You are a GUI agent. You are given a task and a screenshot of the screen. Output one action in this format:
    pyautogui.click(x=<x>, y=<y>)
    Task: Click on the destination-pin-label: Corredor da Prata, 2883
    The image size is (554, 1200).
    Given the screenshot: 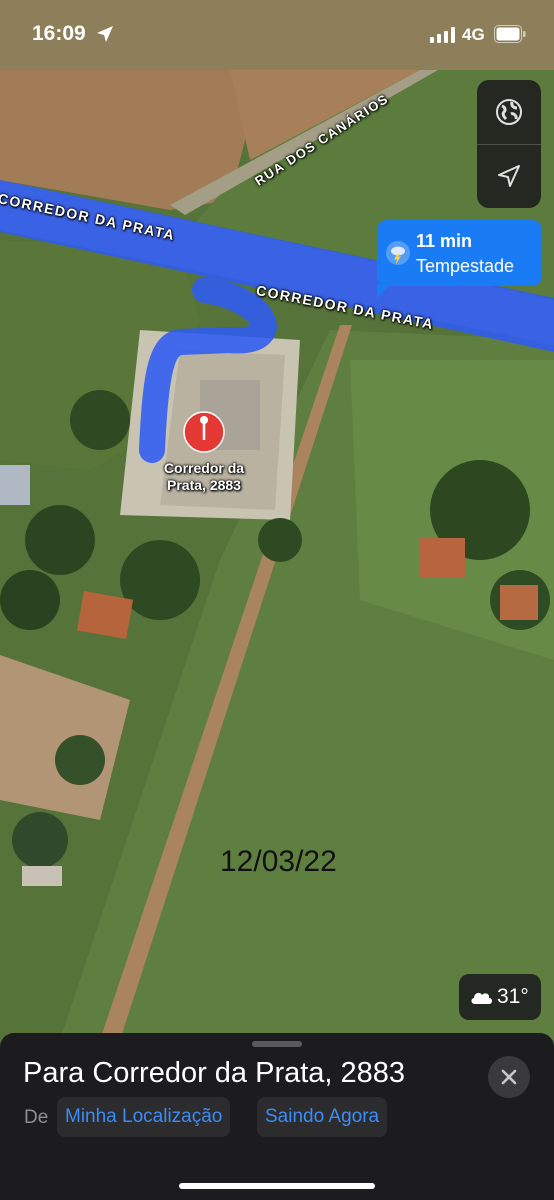 What is the action you would take?
    pyautogui.click(x=204, y=477)
    